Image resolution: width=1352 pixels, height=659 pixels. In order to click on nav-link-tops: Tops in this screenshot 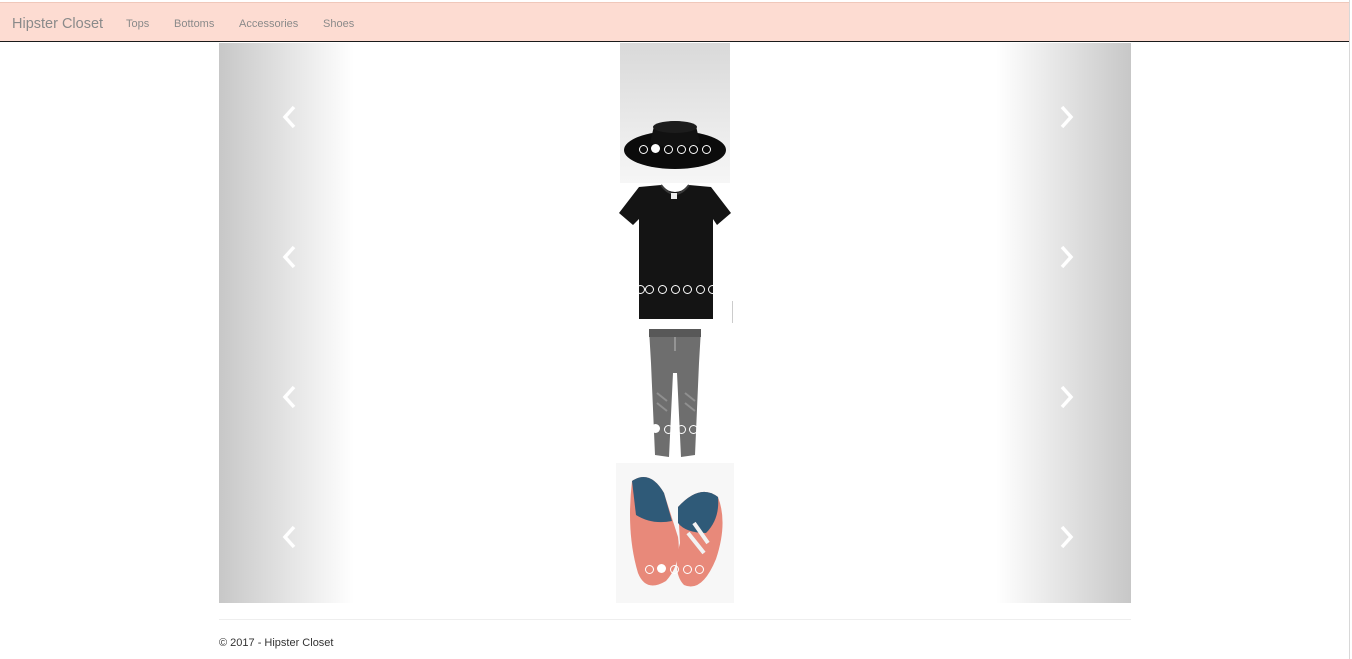, I will do `click(137, 24)`.